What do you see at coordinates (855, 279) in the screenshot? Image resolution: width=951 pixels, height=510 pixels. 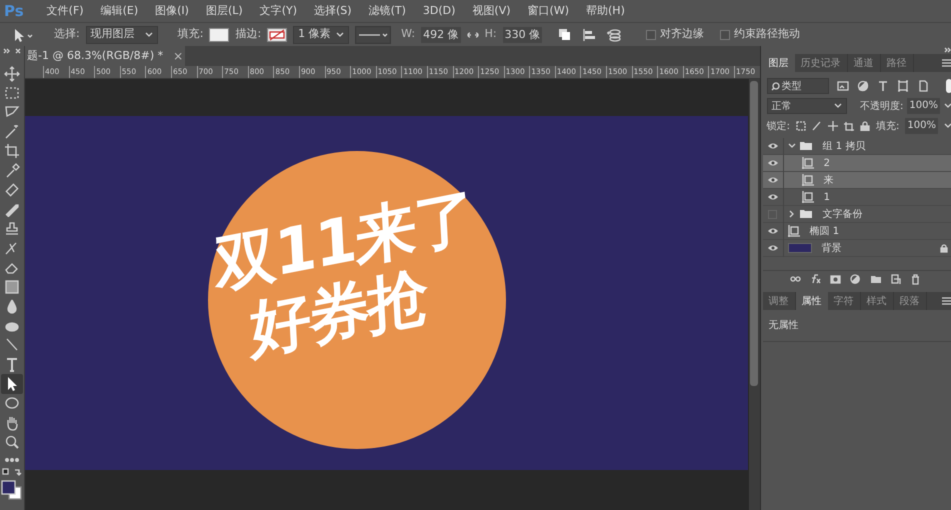 I see `adjustment-icon` at bounding box center [855, 279].